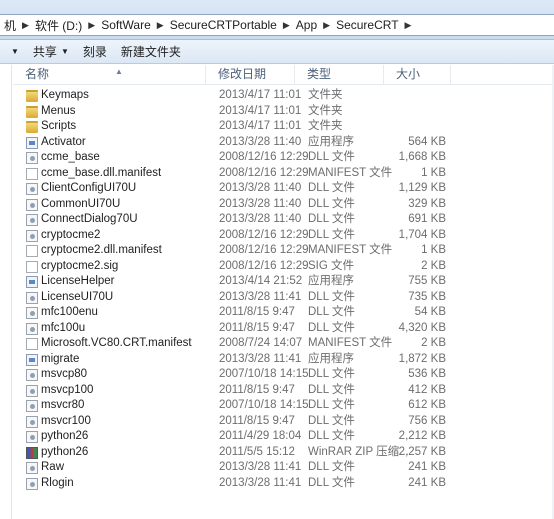  Describe the element at coordinates (350, 250) in the screenshot. I see `file-type: MANIFEST 文件` at that location.